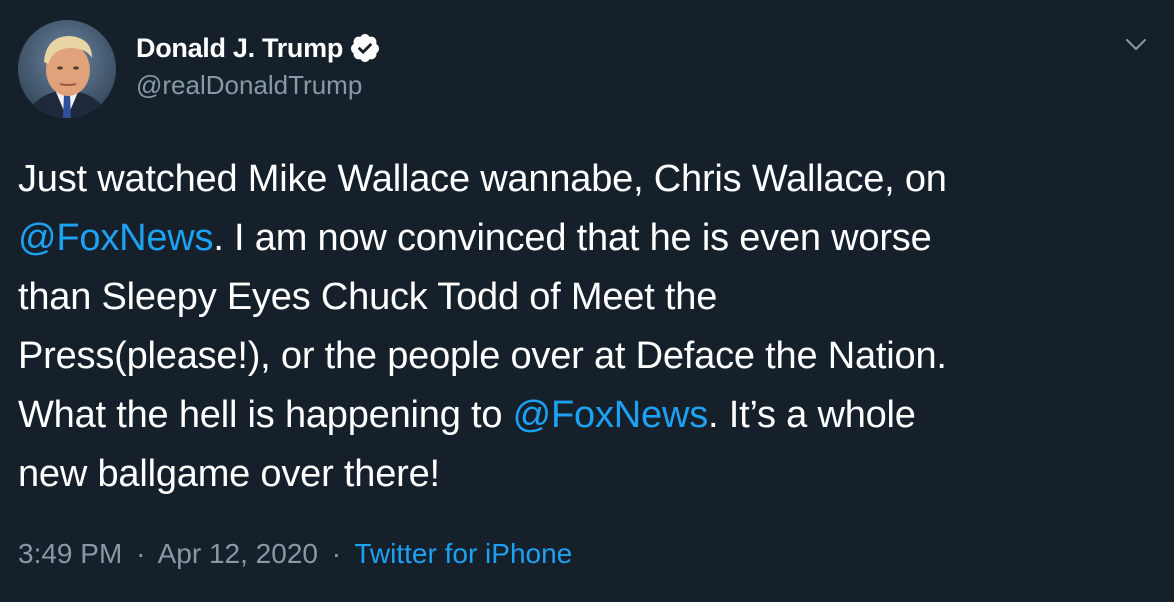  What do you see at coordinates (70, 553) in the screenshot?
I see `tweet-time: 3:49 PM` at bounding box center [70, 553].